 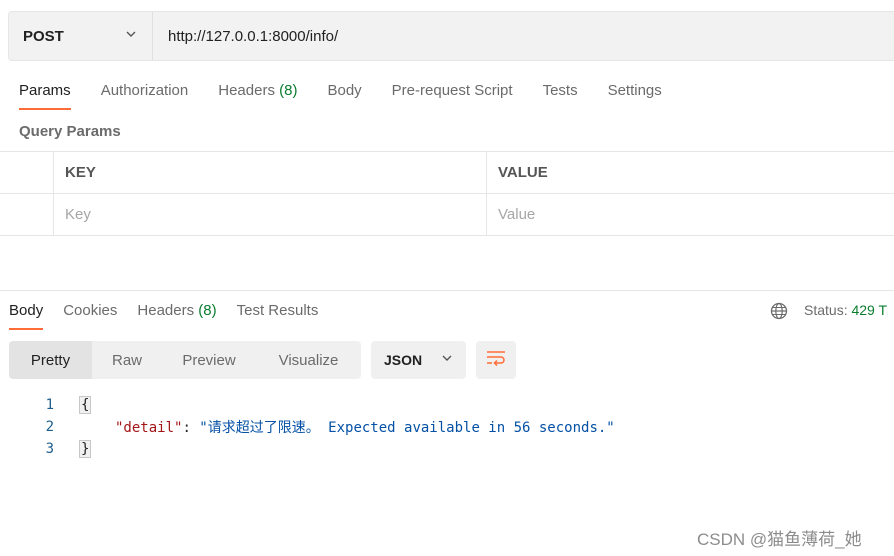 What do you see at coordinates (49, 427) in the screenshot?
I see `line-number: 2` at bounding box center [49, 427].